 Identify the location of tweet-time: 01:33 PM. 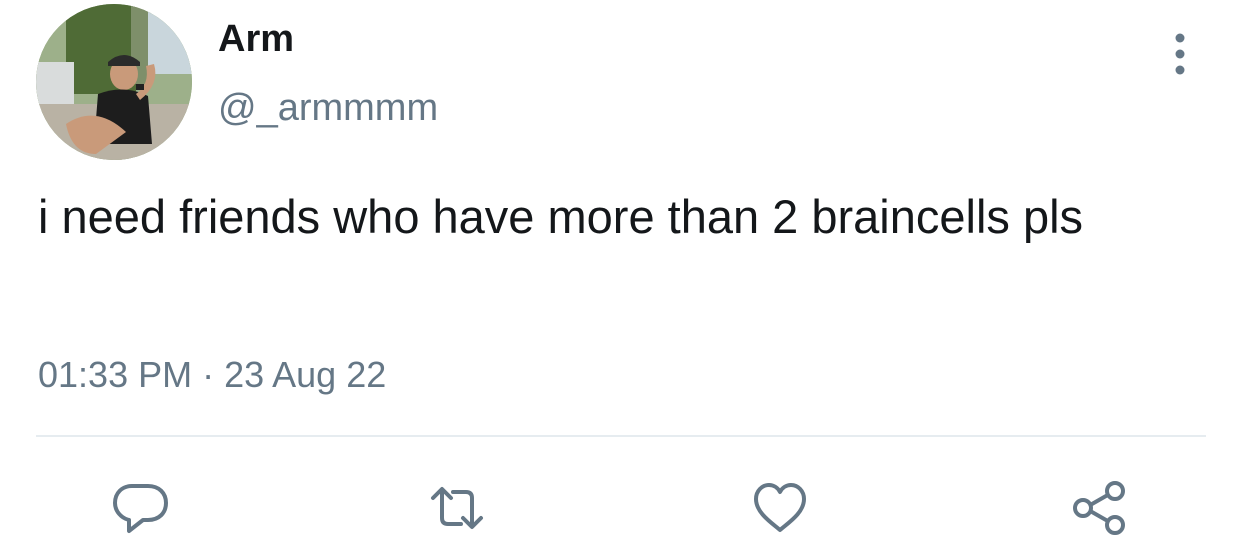
(115, 374).